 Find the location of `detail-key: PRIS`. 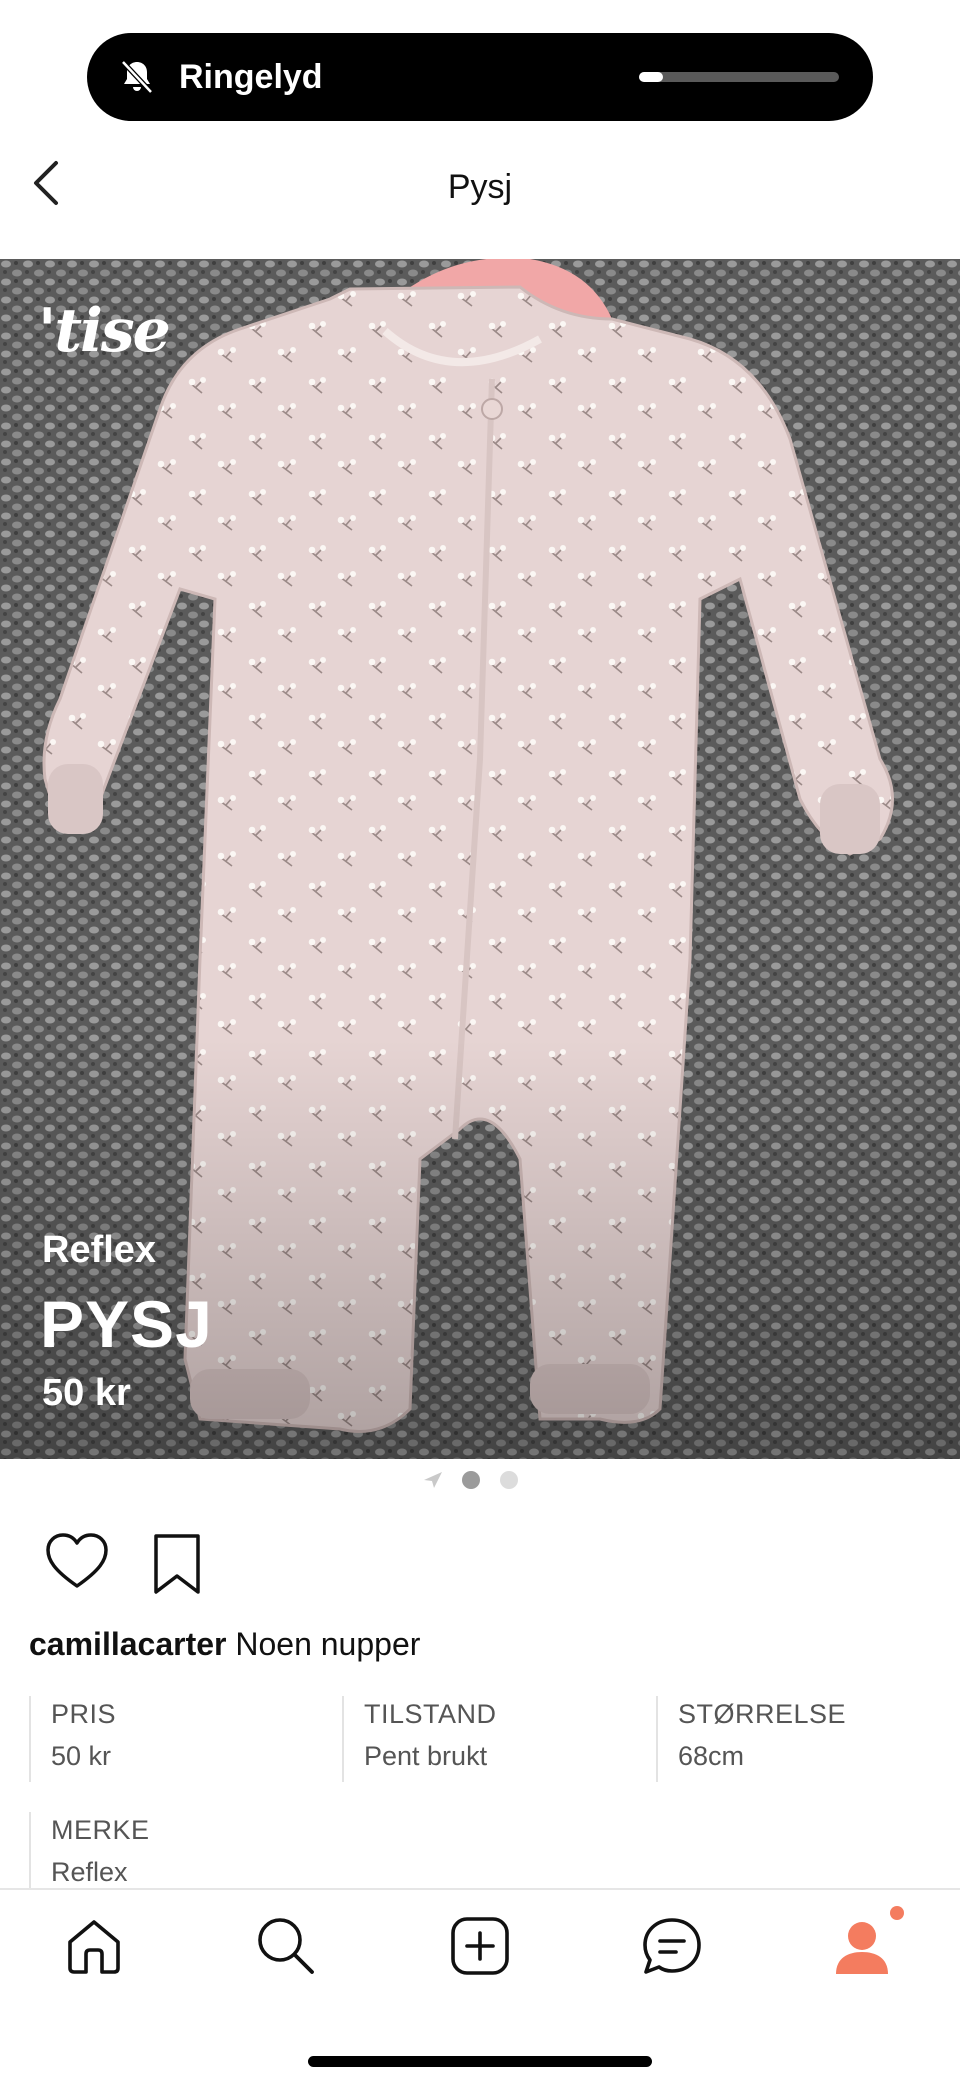

detail-key: PRIS is located at coordinates (84, 1714).